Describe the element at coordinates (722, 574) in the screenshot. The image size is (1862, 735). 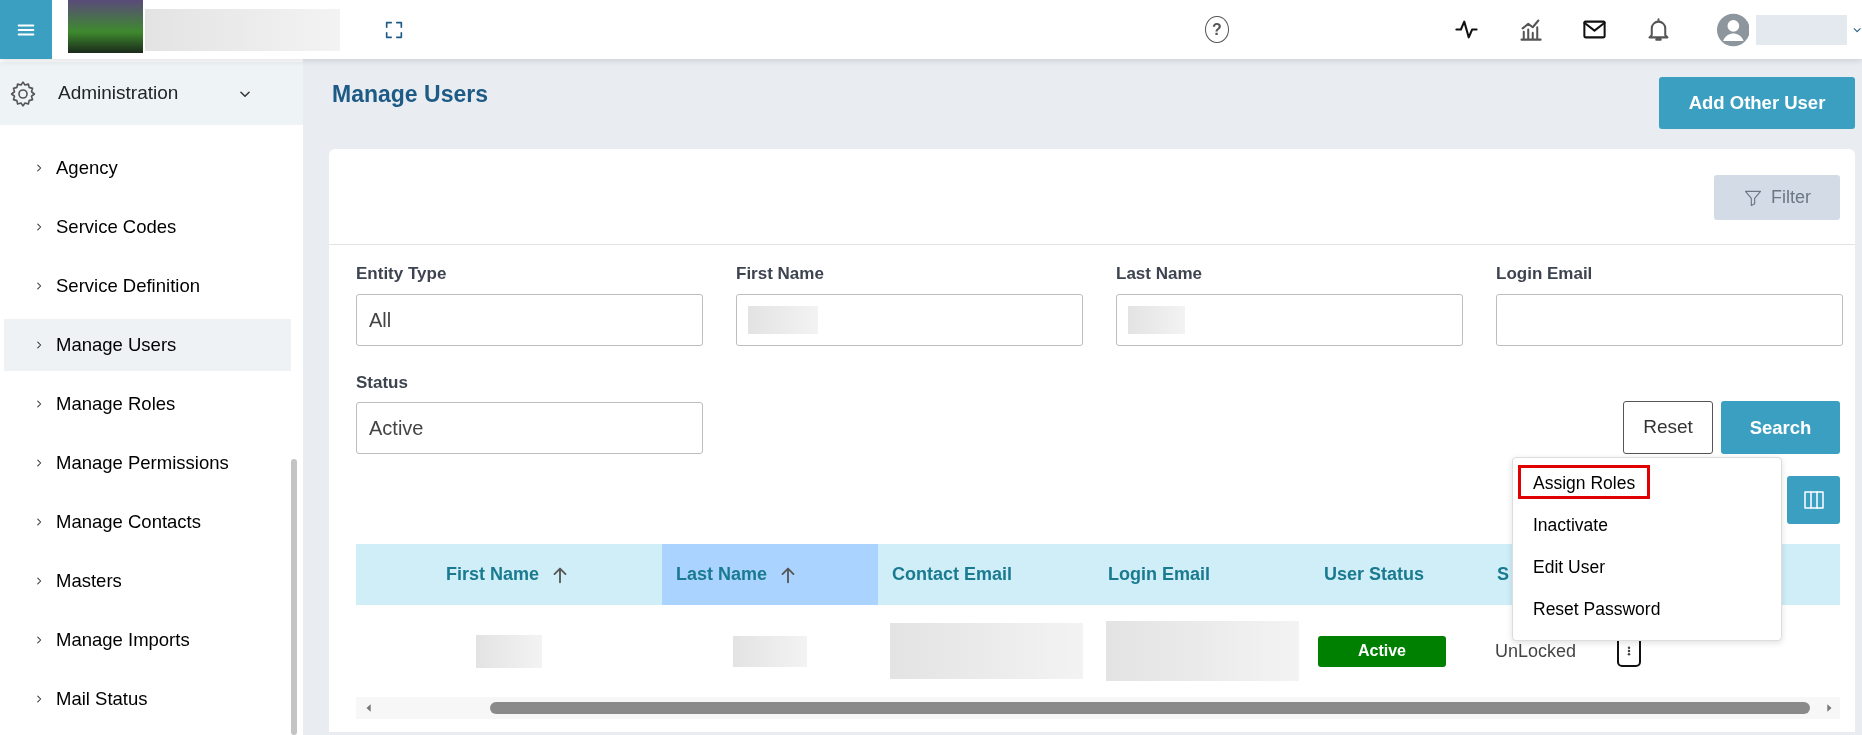
I see `column-label: Last Name` at that location.